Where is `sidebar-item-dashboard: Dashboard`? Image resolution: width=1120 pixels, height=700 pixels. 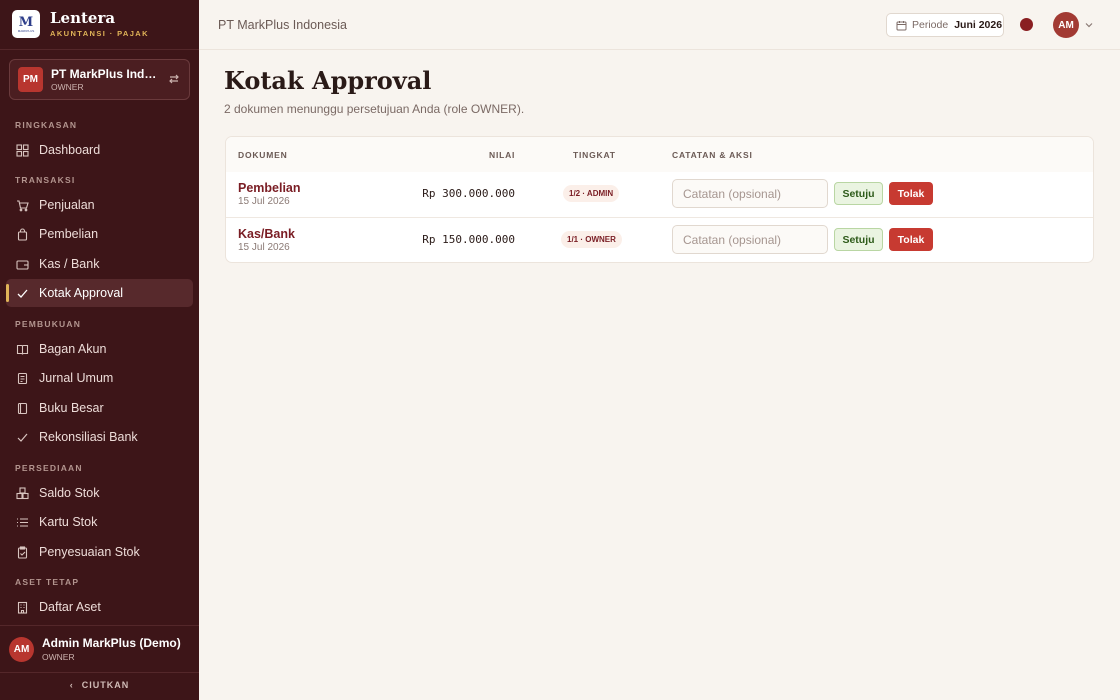
sidebar-item-dashboard: Dashboard is located at coordinates (99, 150).